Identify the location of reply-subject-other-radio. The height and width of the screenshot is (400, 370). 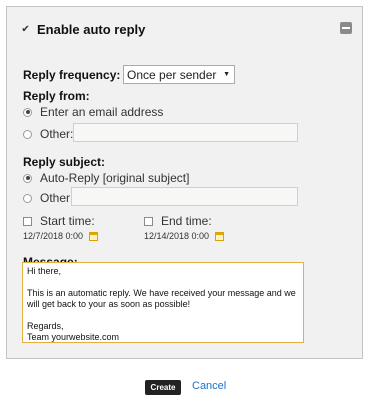
(27, 198).